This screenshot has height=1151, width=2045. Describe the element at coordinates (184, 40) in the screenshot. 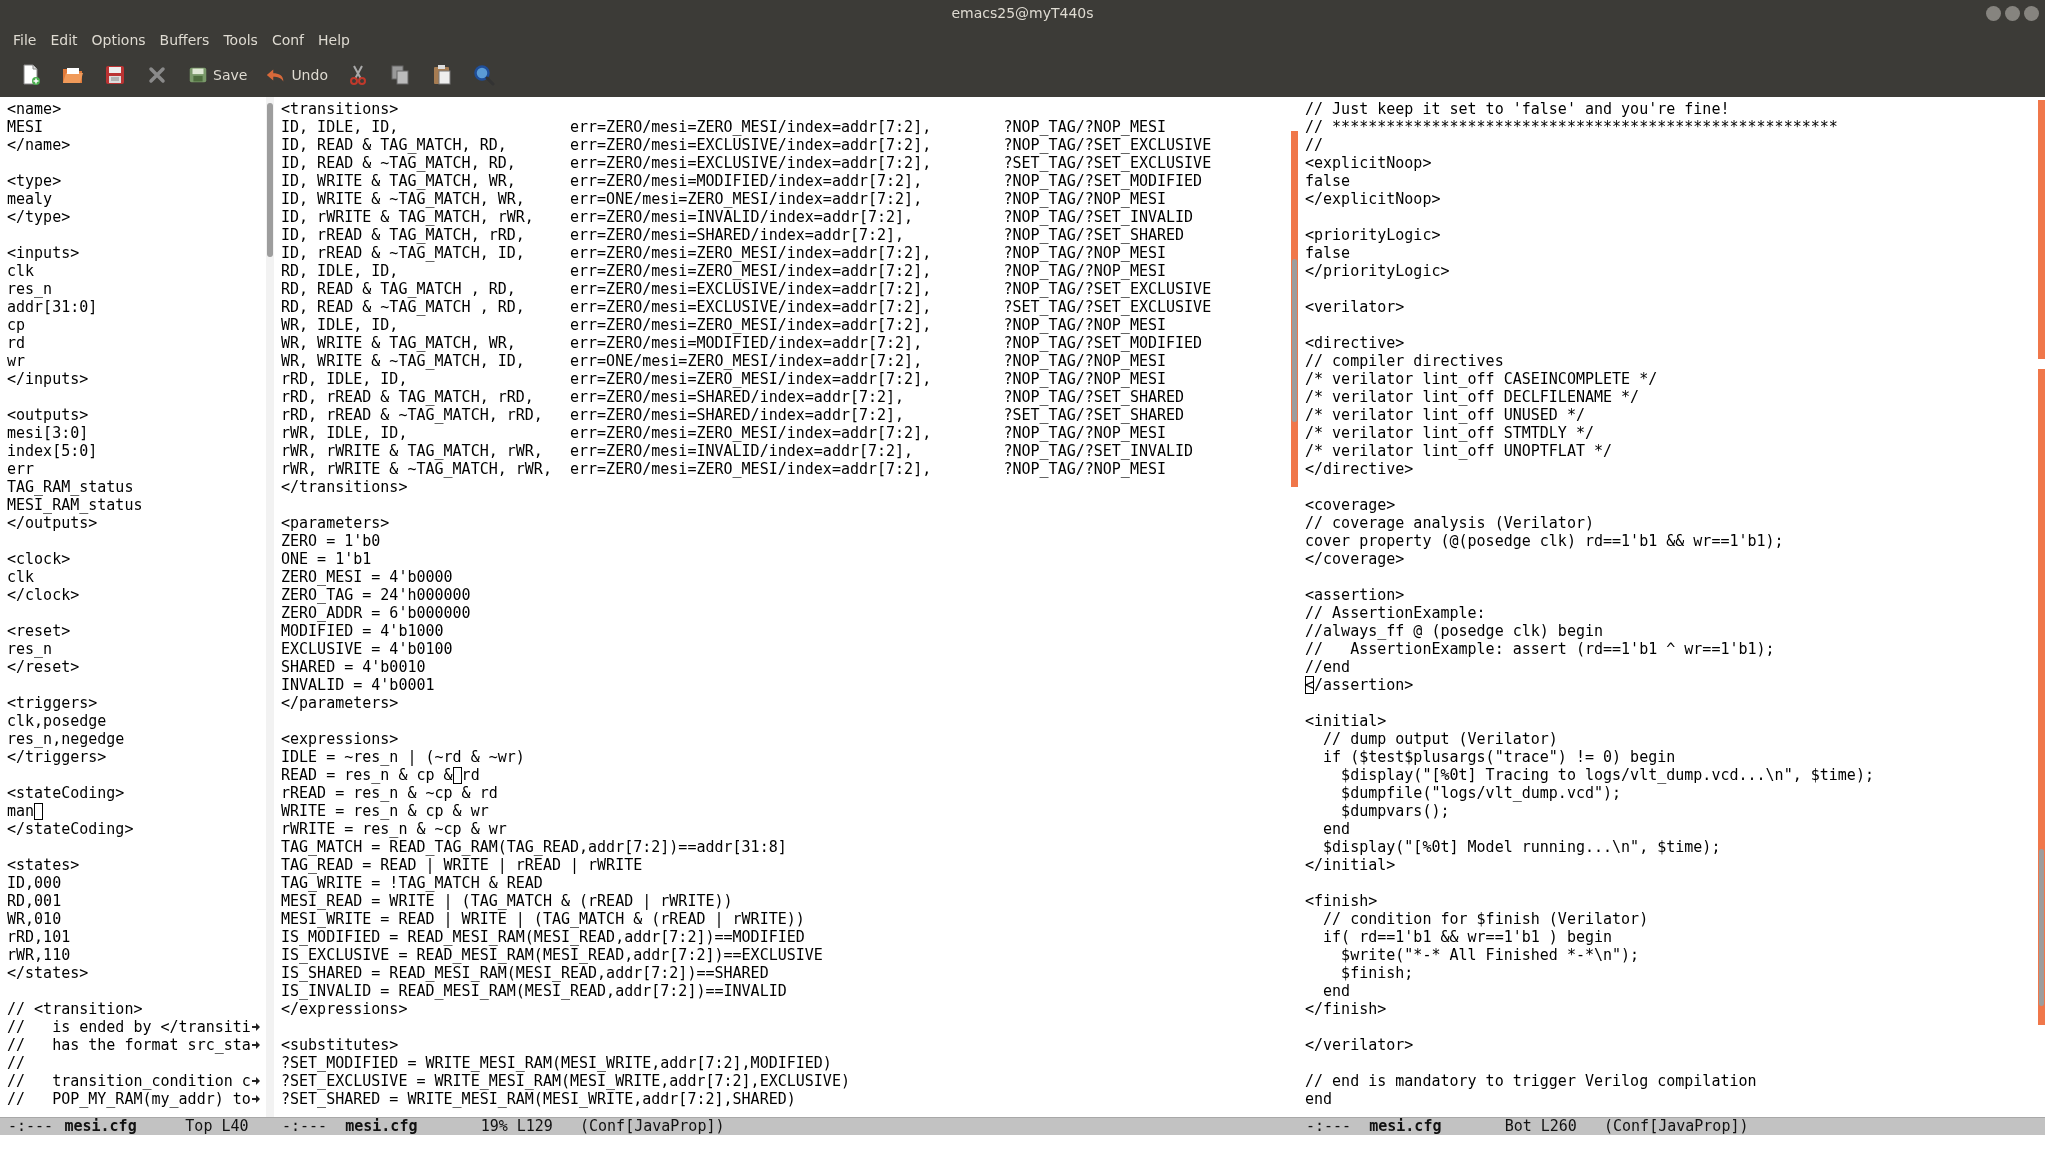

I see `menu-item: Buffers` at that location.